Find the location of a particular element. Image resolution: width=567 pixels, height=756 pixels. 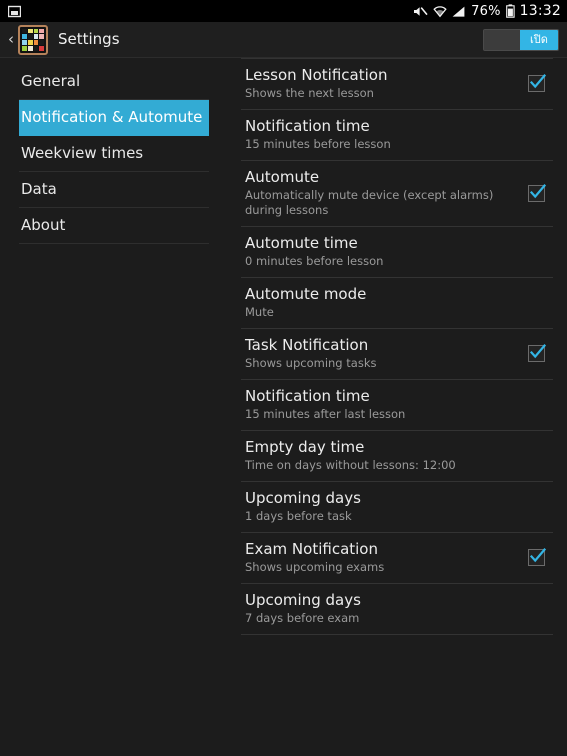

sidebar-item-label: Notification & Automute is located at coordinates (112, 117).